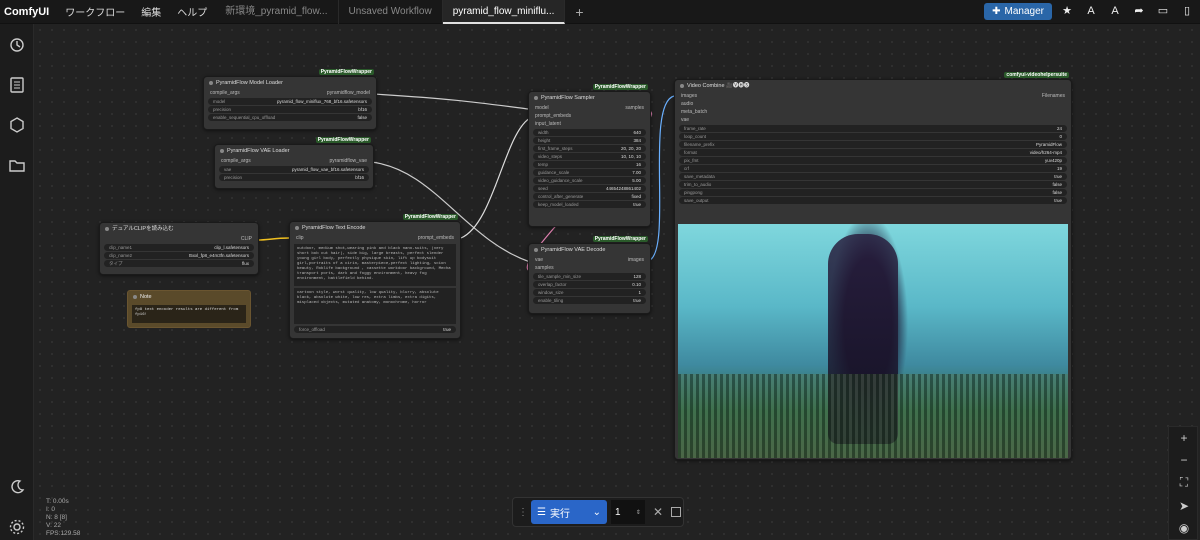 This screenshot has height=540, width=1200. I want to click on node-library-icon, so click(17, 125).